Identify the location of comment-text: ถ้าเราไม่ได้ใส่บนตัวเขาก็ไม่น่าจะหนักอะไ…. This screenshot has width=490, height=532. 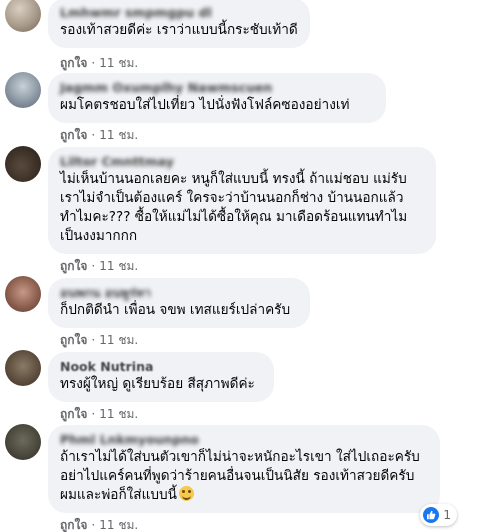
(240, 476).